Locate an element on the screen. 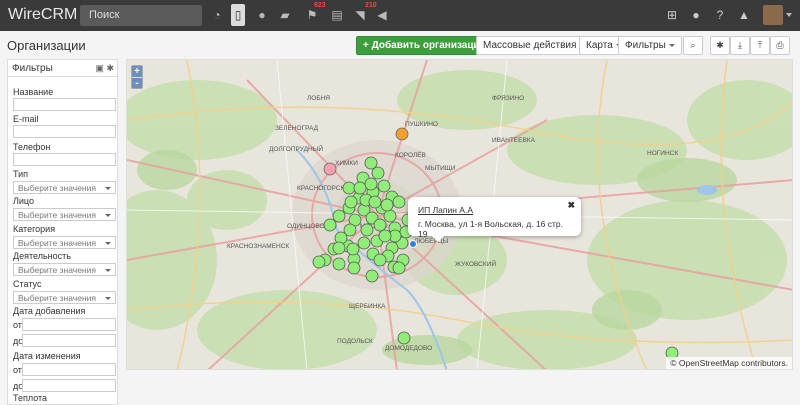 This screenshot has width=800, height=405. zoom-in-button: + is located at coordinates (137, 71).